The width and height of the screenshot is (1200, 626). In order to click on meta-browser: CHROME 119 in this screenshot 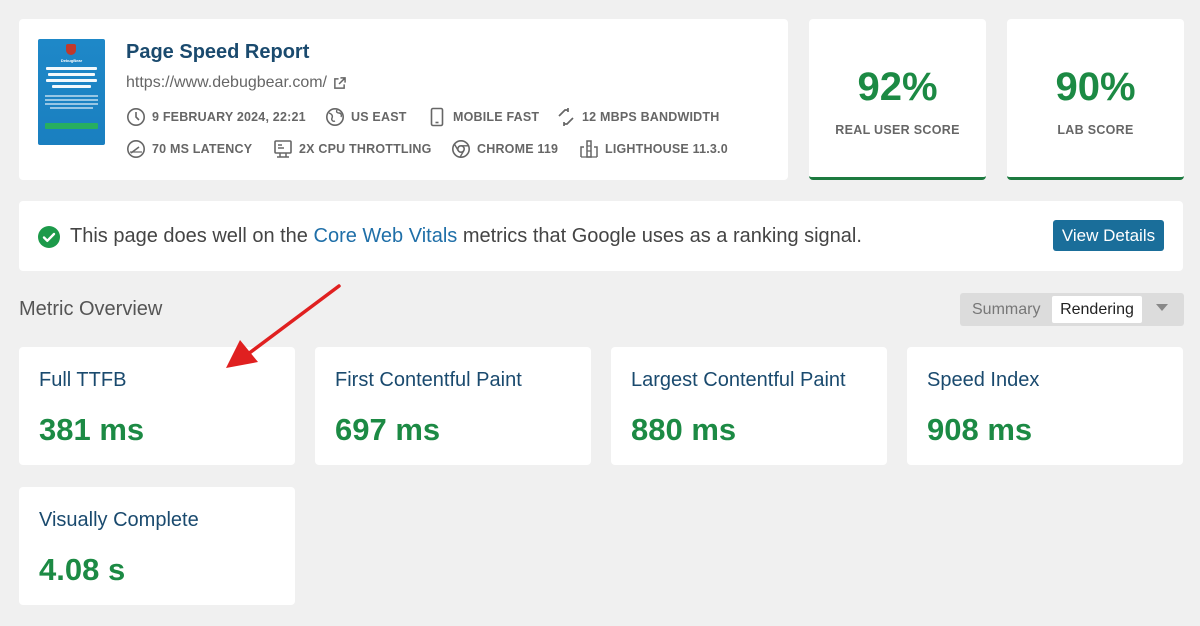, I will do `click(504, 149)`.